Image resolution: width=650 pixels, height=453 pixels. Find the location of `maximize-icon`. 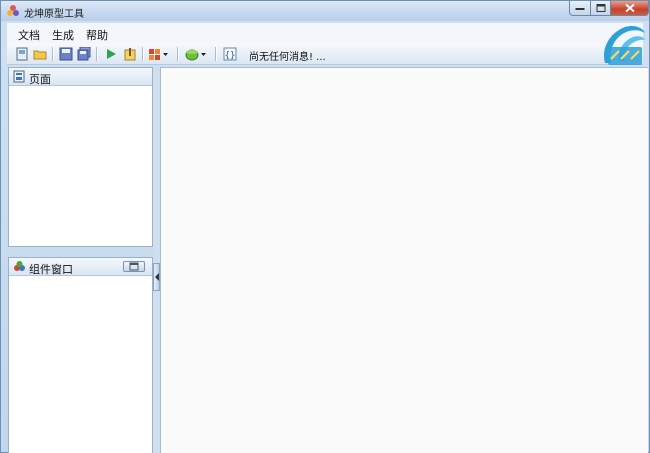

maximize-icon is located at coordinates (600, 8).